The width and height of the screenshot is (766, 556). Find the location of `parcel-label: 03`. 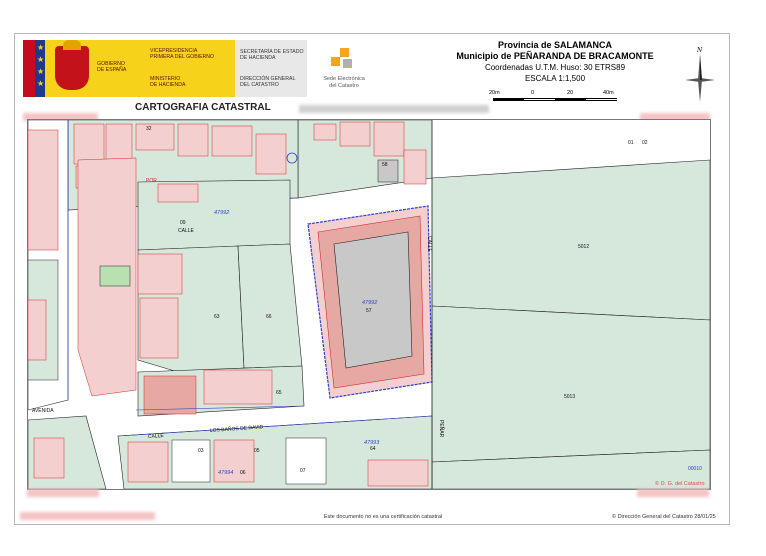

parcel-label: 03 is located at coordinates (201, 451).